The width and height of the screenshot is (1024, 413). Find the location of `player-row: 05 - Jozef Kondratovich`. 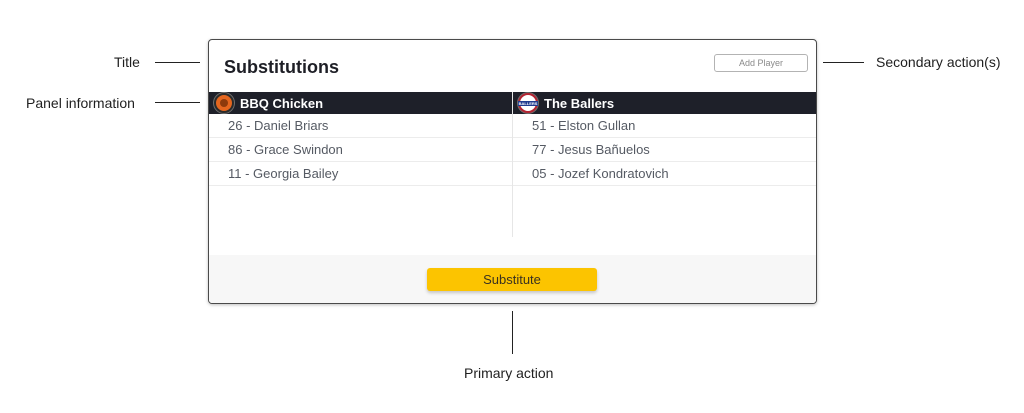

player-row: 05 - Jozef Kondratovich is located at coordinates (664, 174).